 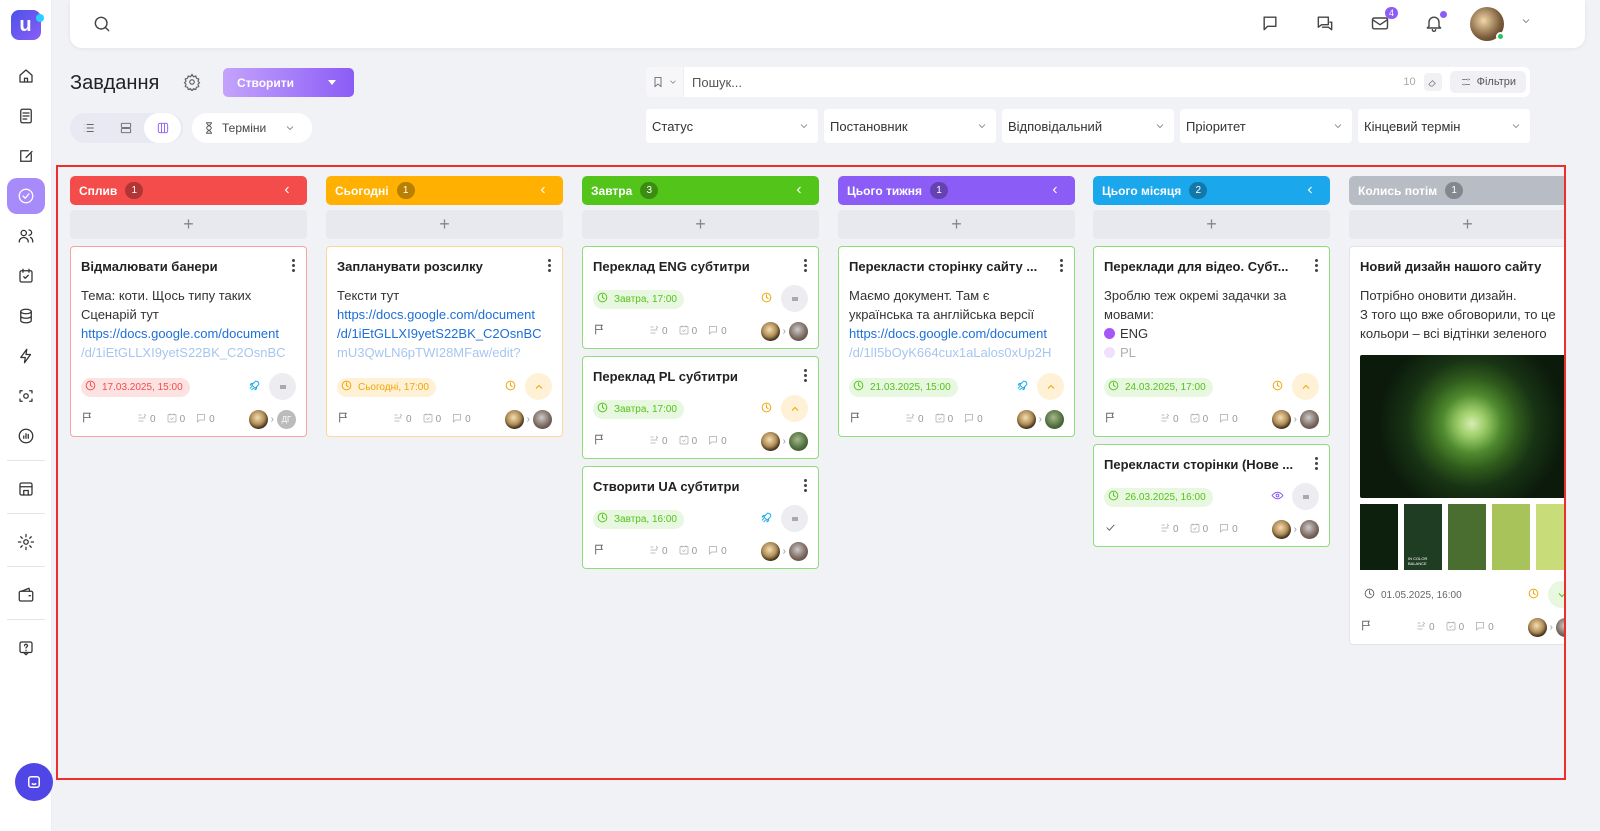 I want to click on help-icon, so click(x=26, y=648).